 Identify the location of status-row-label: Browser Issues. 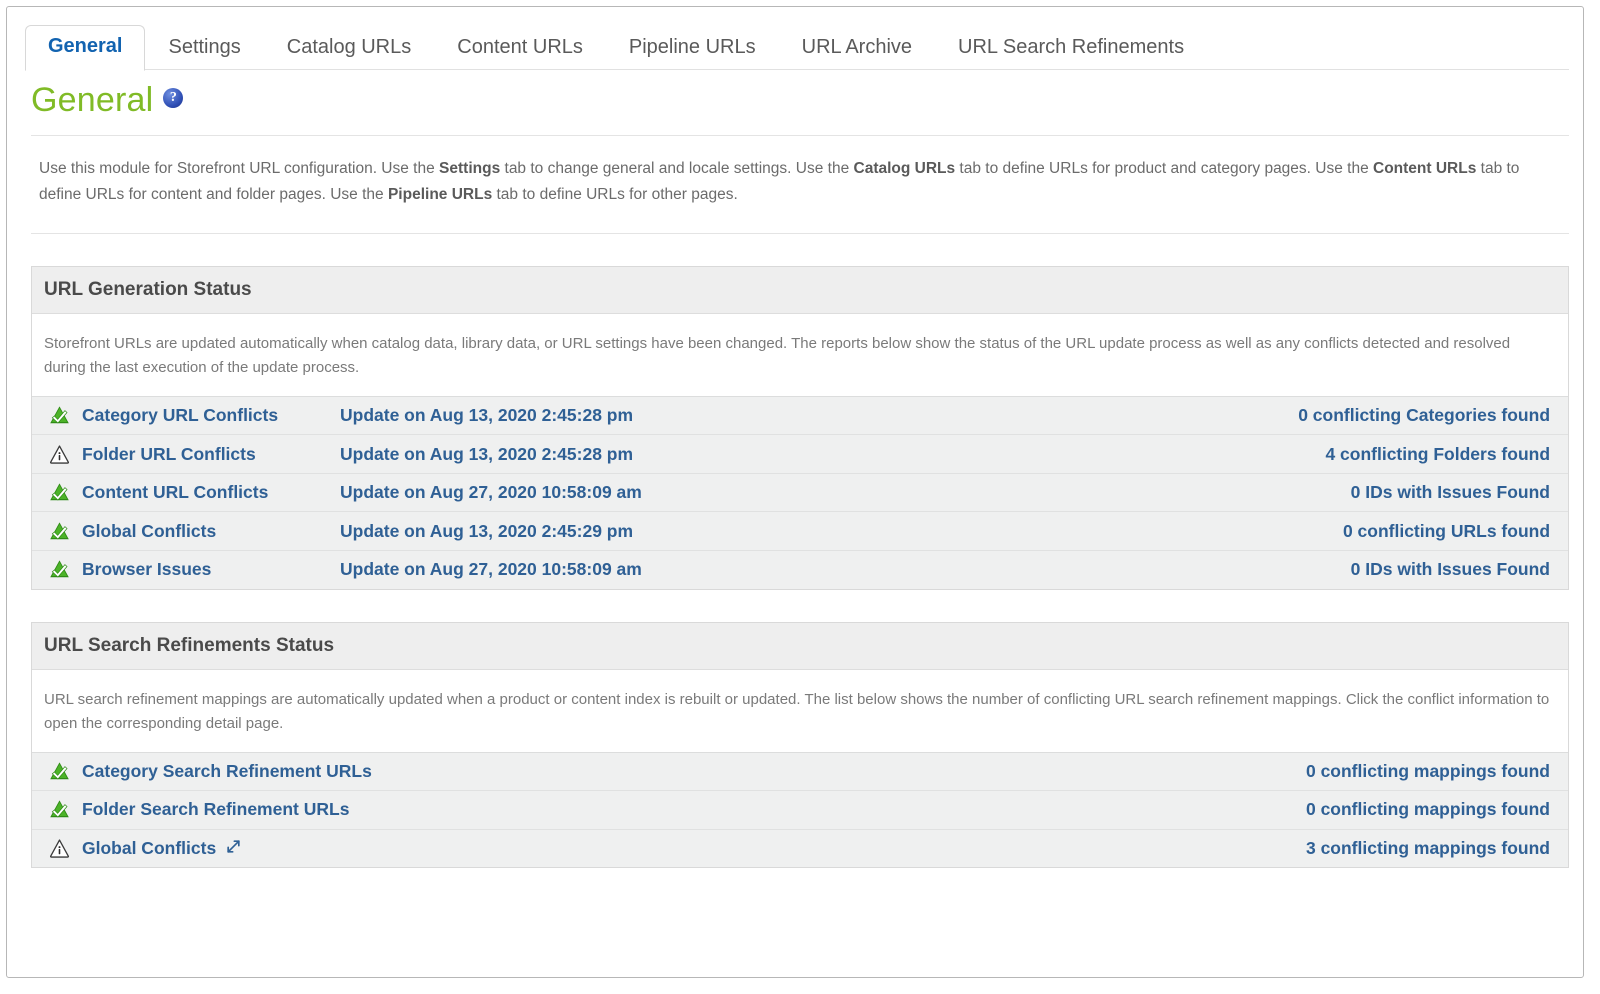
(147, 569).